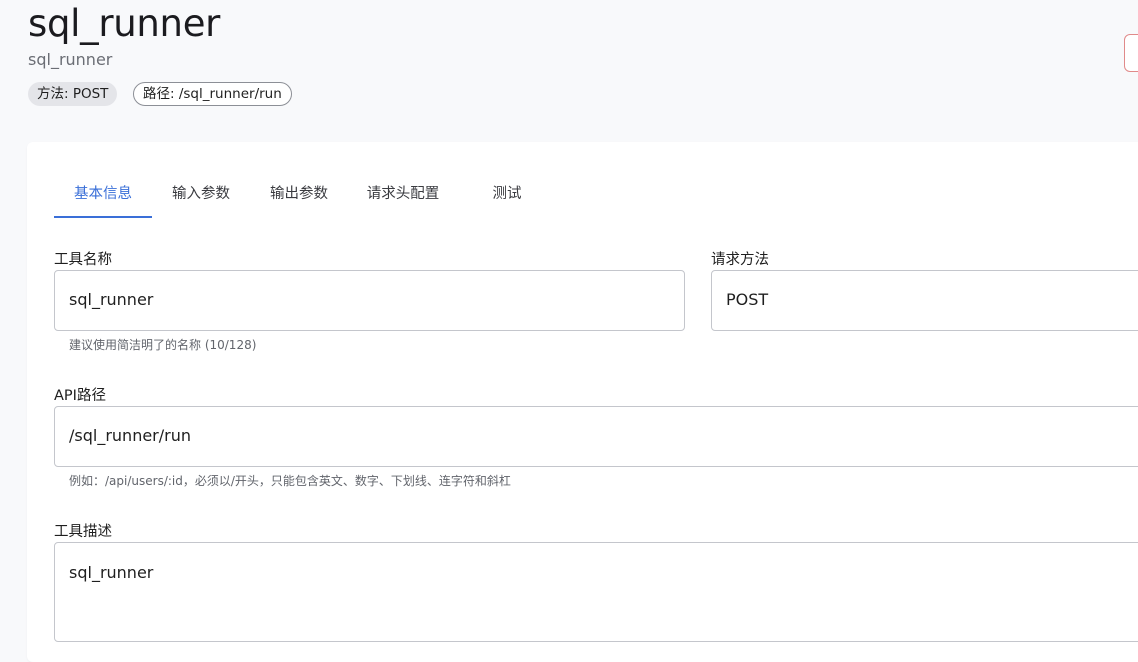 The image size is (1138, 662). Describe the element at coordinates (924, 300) in the screenshot. I see `method-select: POST` at that location.